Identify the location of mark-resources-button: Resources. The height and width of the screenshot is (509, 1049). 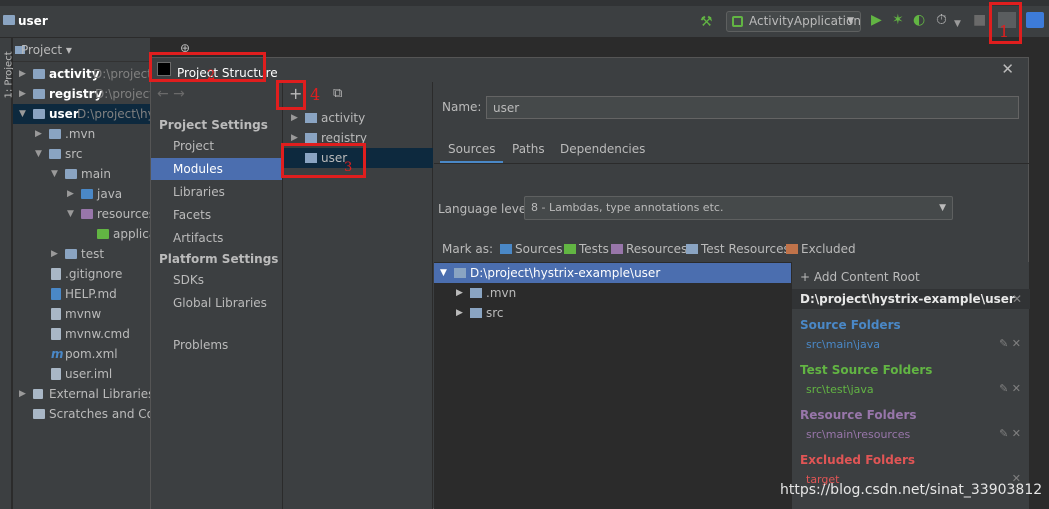
(649, 249).